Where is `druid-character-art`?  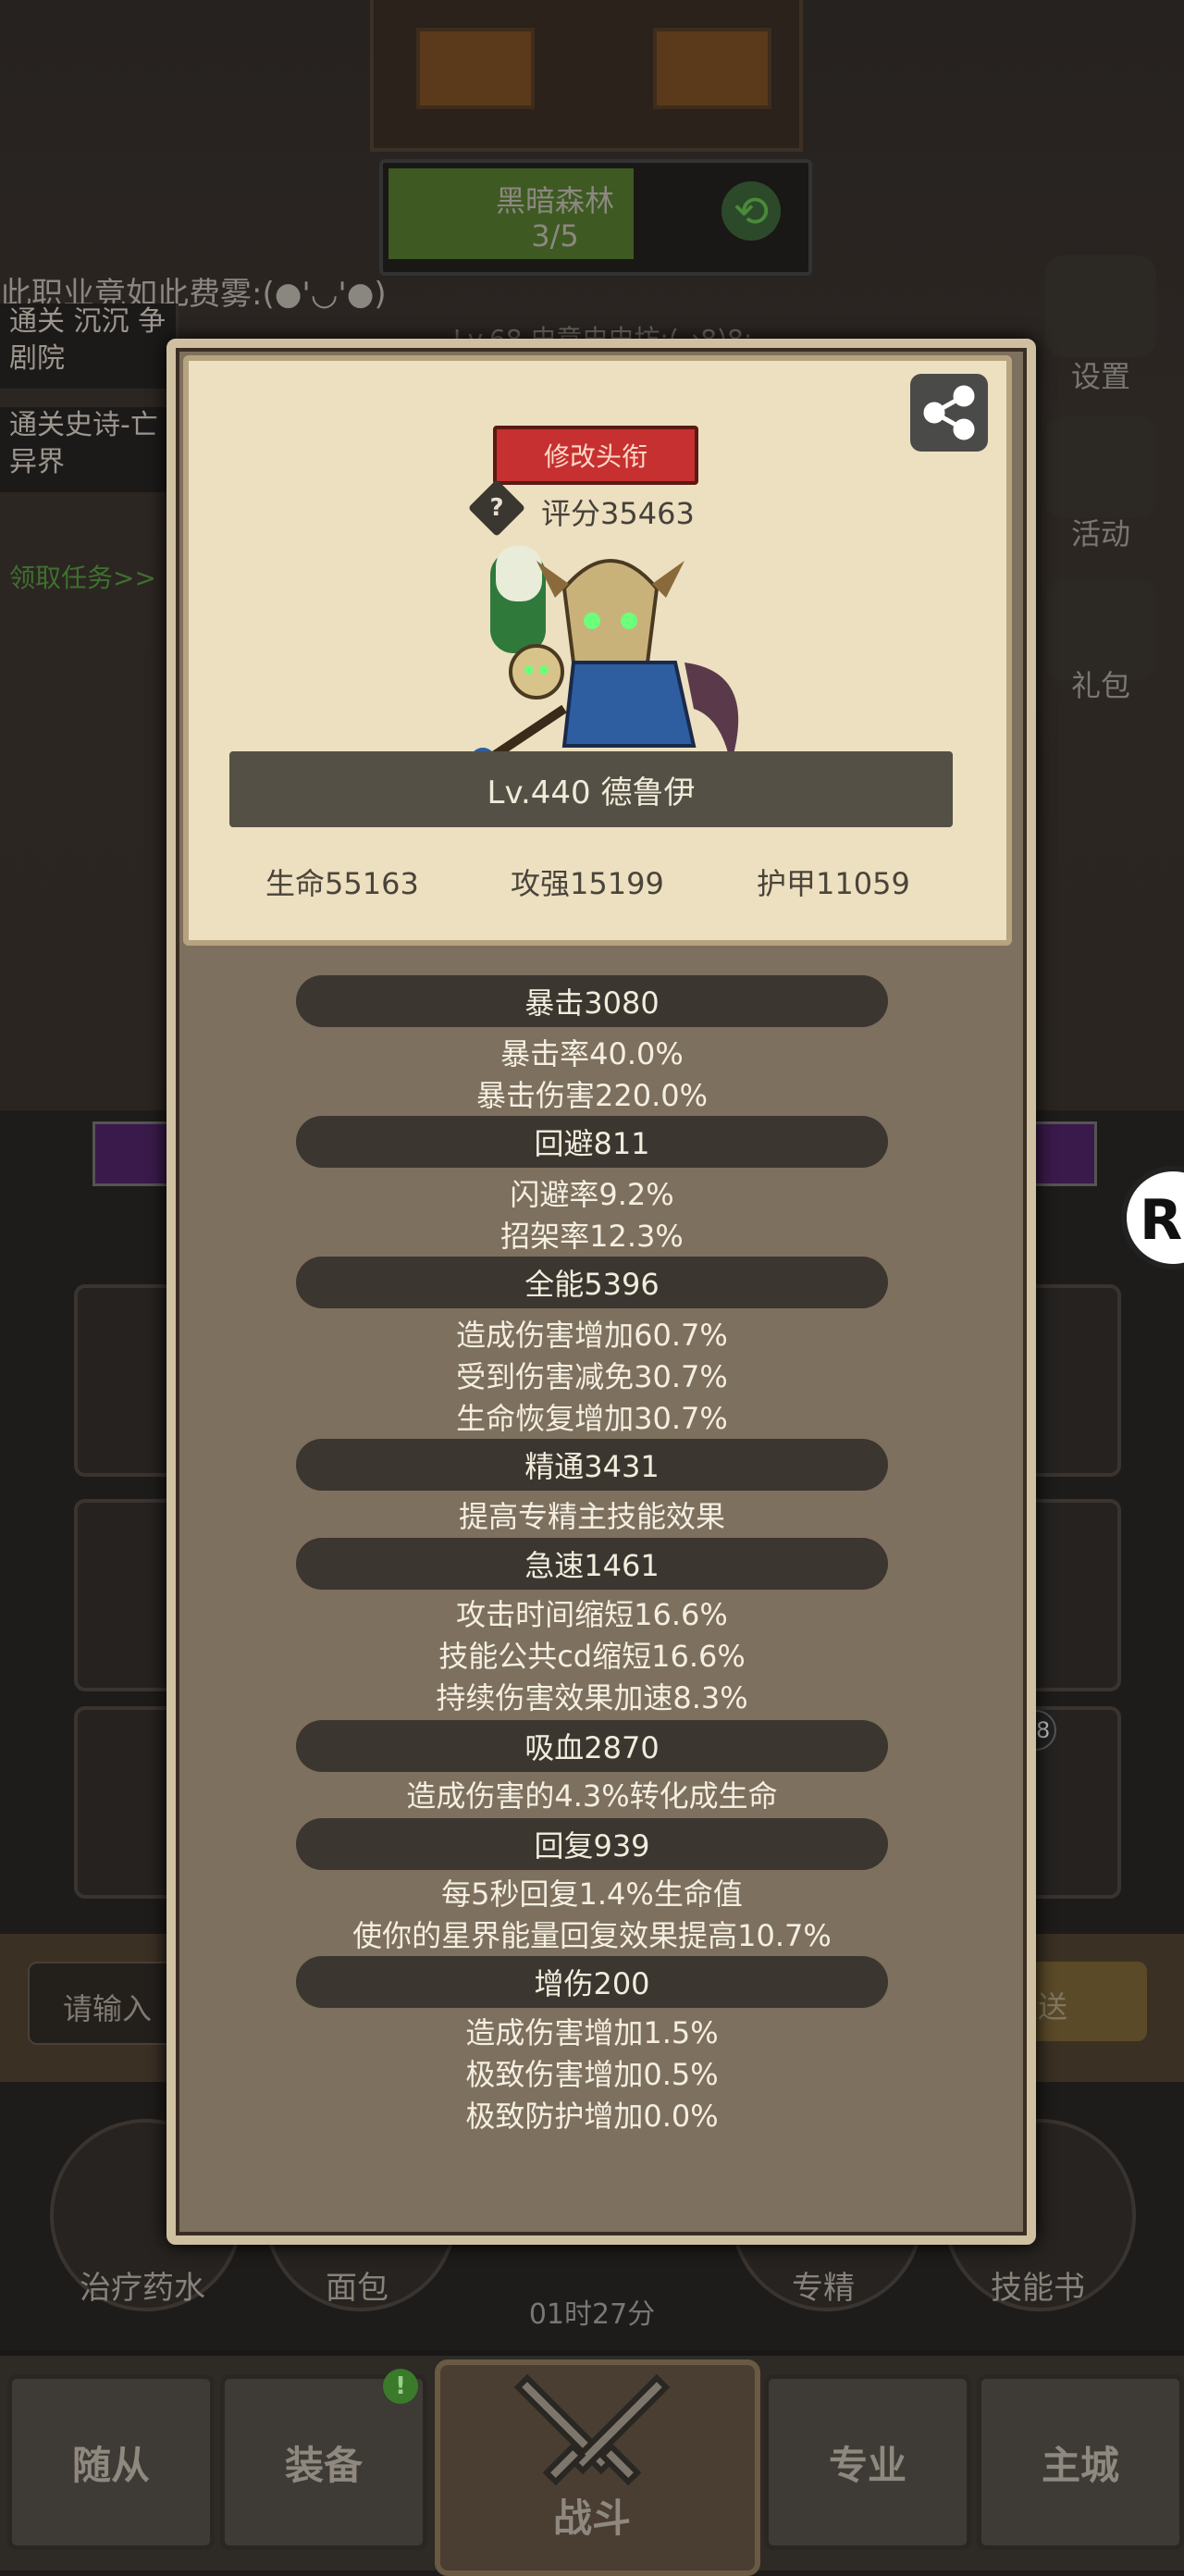
druid-character-art is located at coordinates (605, 660).